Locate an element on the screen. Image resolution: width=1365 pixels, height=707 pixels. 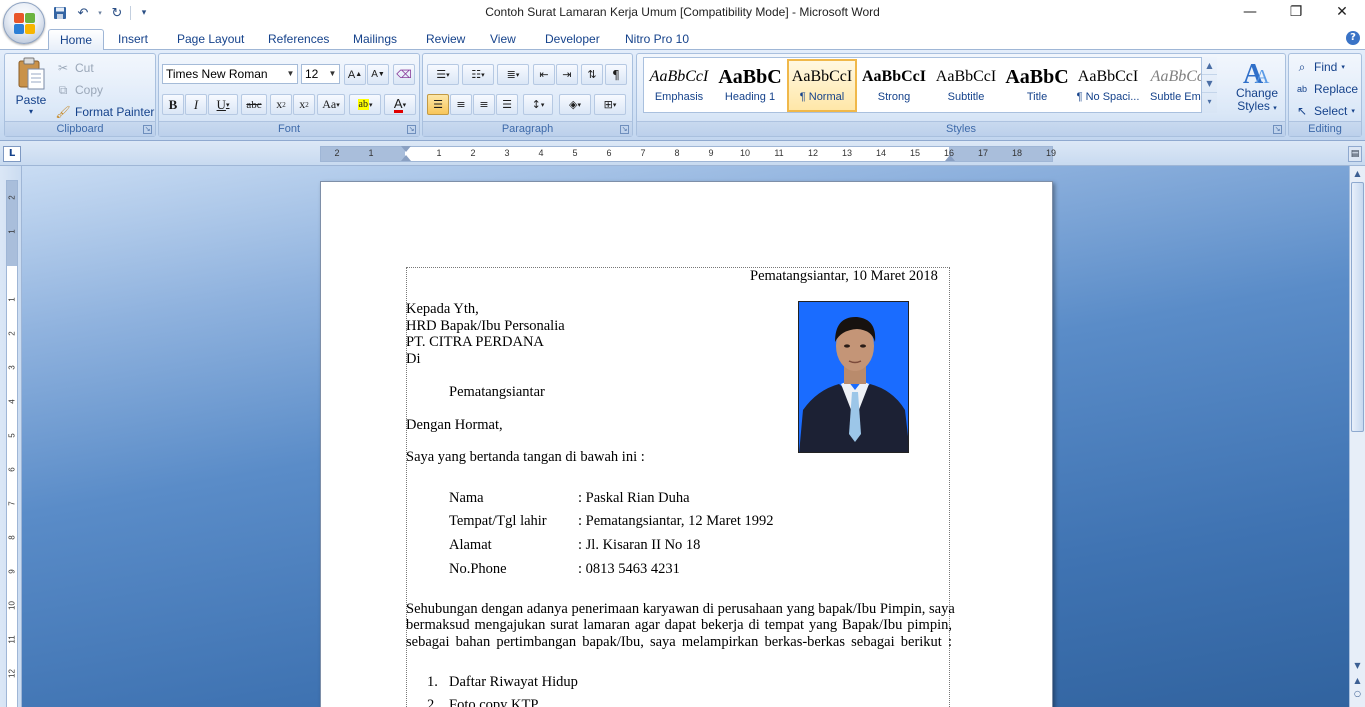
tab-nitro-pro: Nitro Pro 10 is located at coordinates (657, 39).